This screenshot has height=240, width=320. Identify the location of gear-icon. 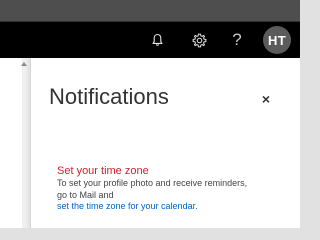
(199, 40).